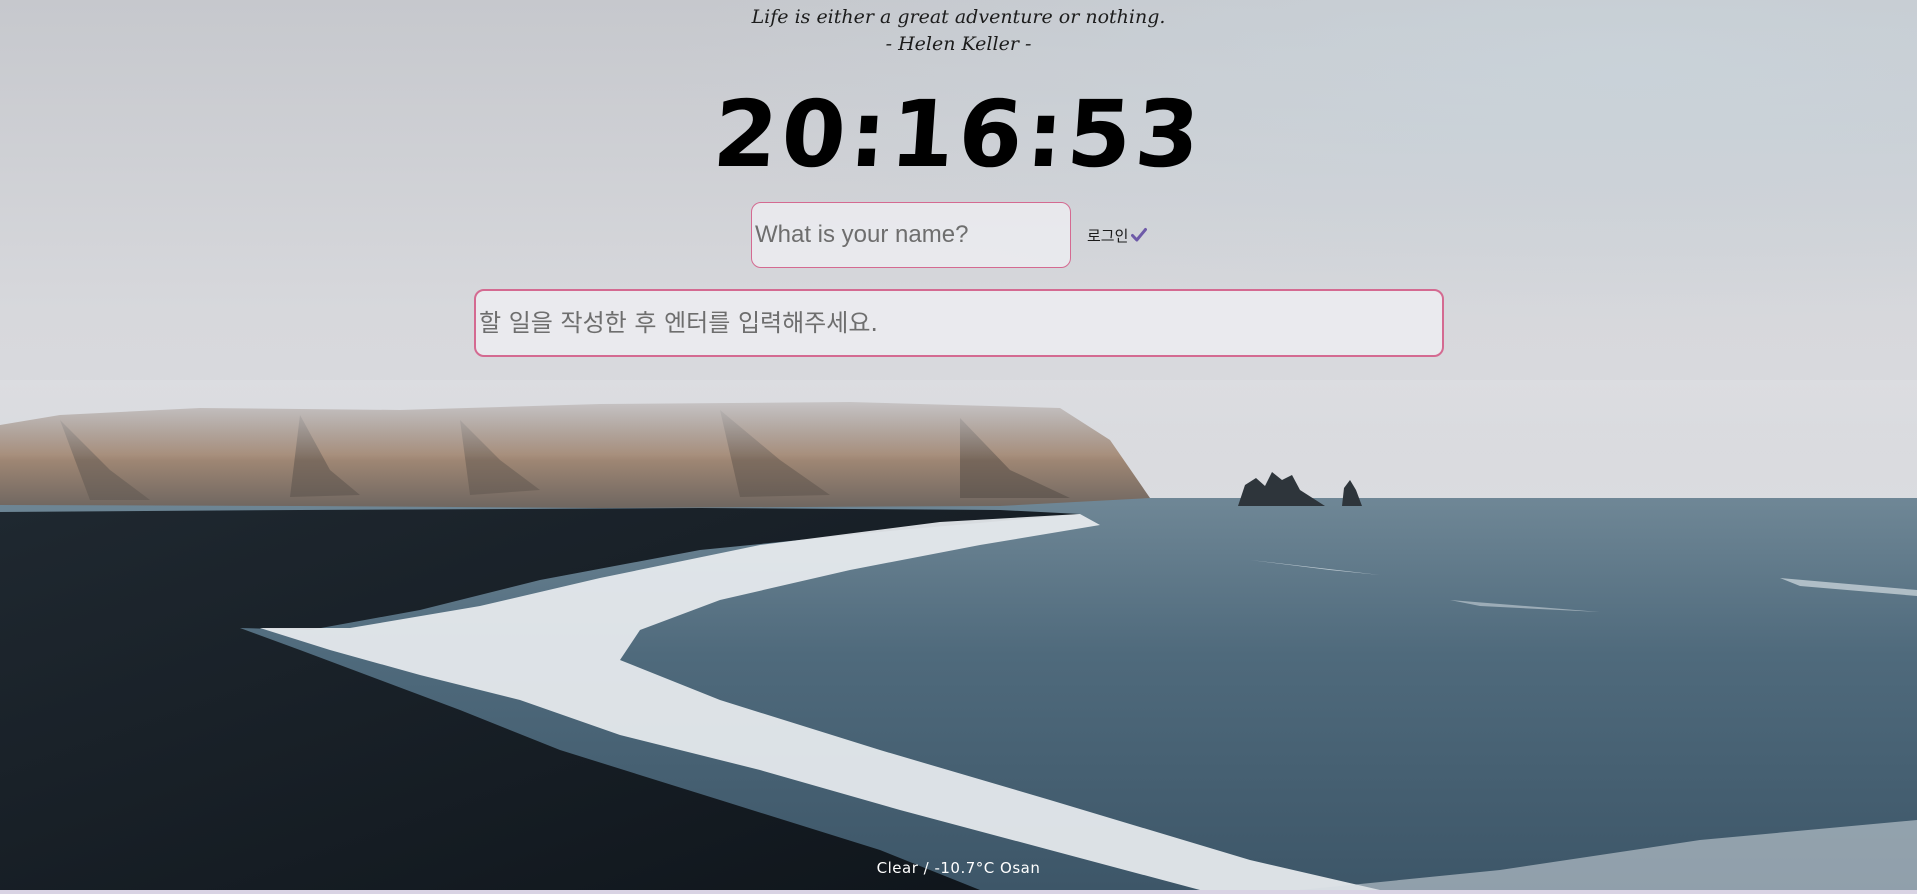  What do you see at coordinates (1139, 235) in the screenshot?
I see `check-icon` at bounding box center [1139, 235].